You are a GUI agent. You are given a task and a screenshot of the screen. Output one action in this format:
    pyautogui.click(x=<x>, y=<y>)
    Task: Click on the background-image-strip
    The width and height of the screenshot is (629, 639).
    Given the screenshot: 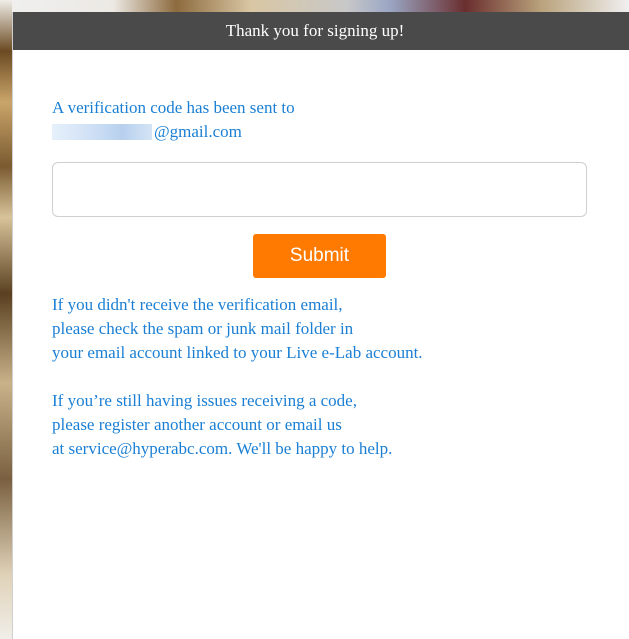 What is the action you would take?
    pyautogui.click(x=314, y=6)
    